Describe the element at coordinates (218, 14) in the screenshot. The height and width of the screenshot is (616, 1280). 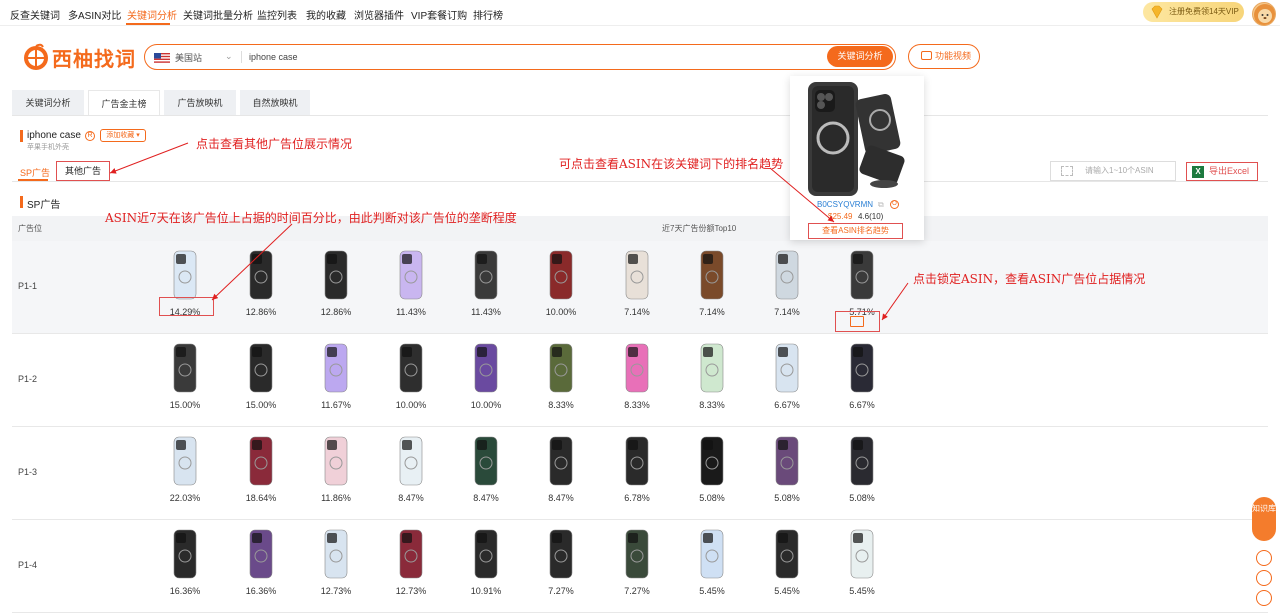
I see `nav-keyword-batch: 关键词批量分析` at that location.